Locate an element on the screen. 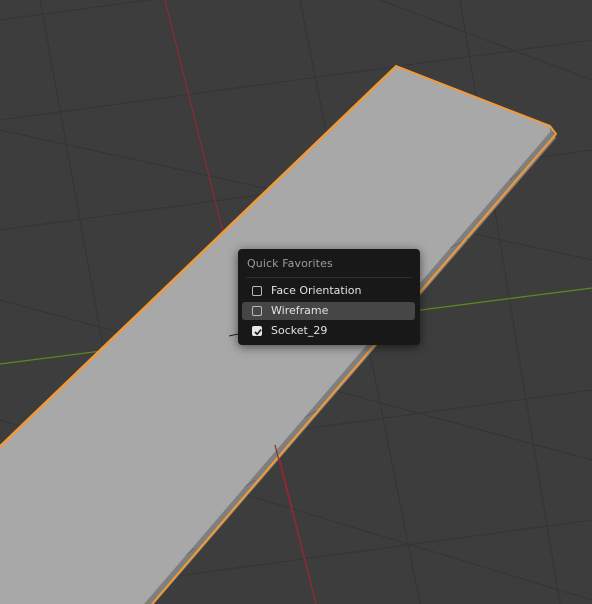 The image size is (592, 604). menu-item-socket-29: Socket_29 is located at coordinates (328, 331).